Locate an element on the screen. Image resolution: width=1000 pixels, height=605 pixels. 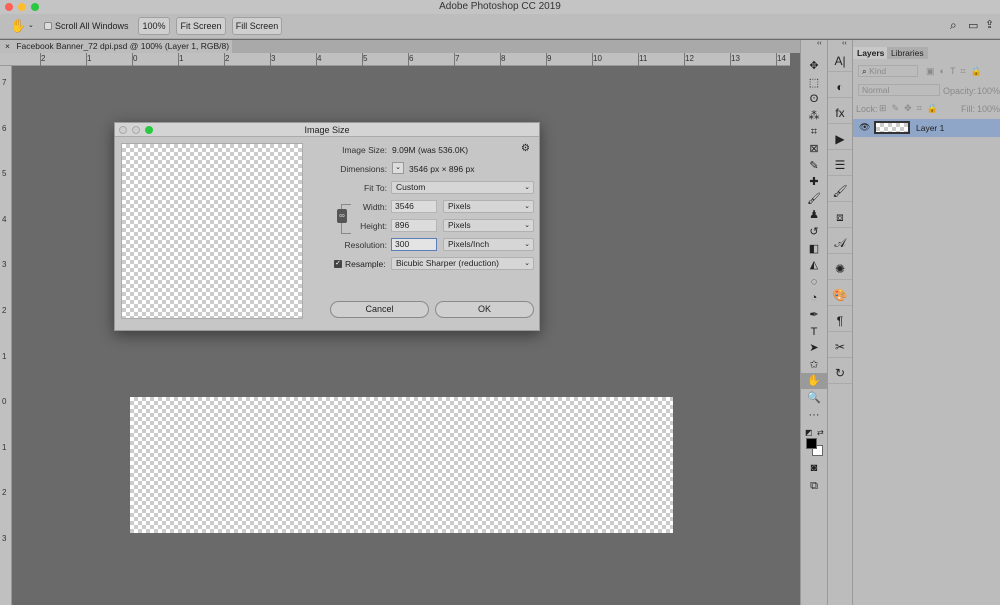
ok-button: OK is located at coordinates (484, 309).